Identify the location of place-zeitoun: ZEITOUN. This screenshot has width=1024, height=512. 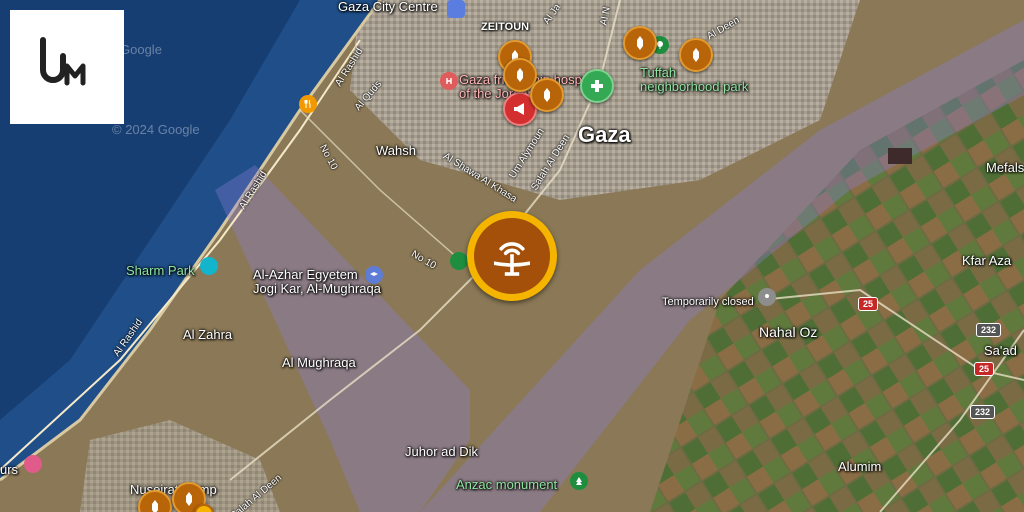
(505, 27).